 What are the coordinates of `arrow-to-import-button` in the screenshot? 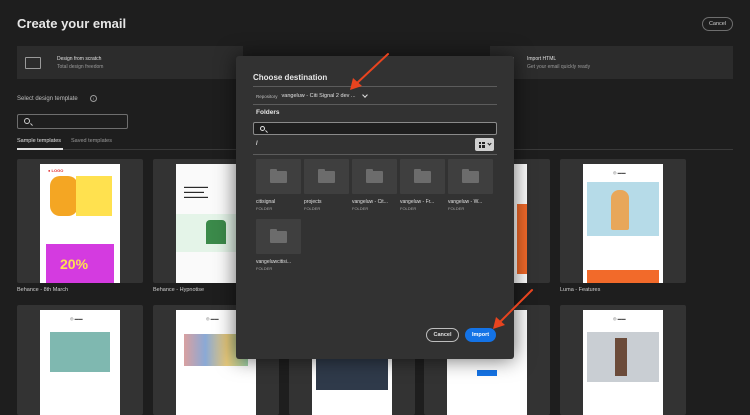 It's located at (513, 309).